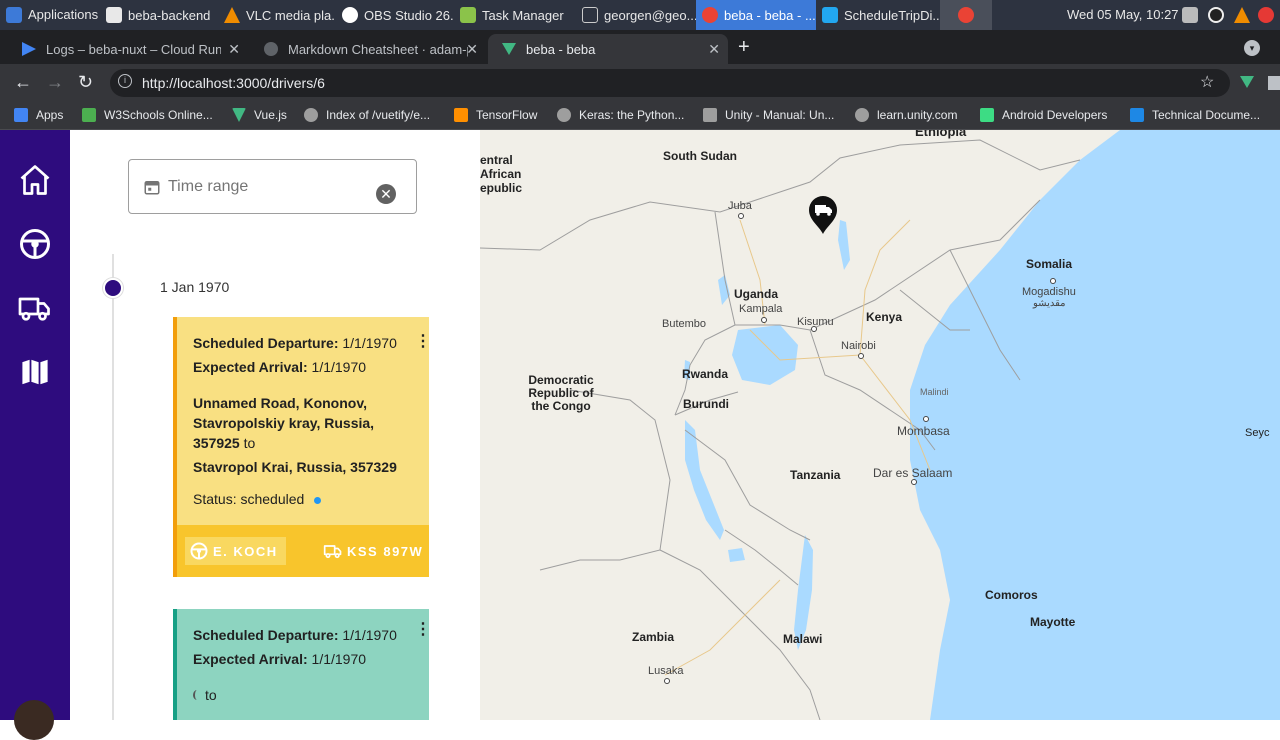 The image size is (1280, 740). I want to click on bookmark-label: Apps, so click(50, 115).